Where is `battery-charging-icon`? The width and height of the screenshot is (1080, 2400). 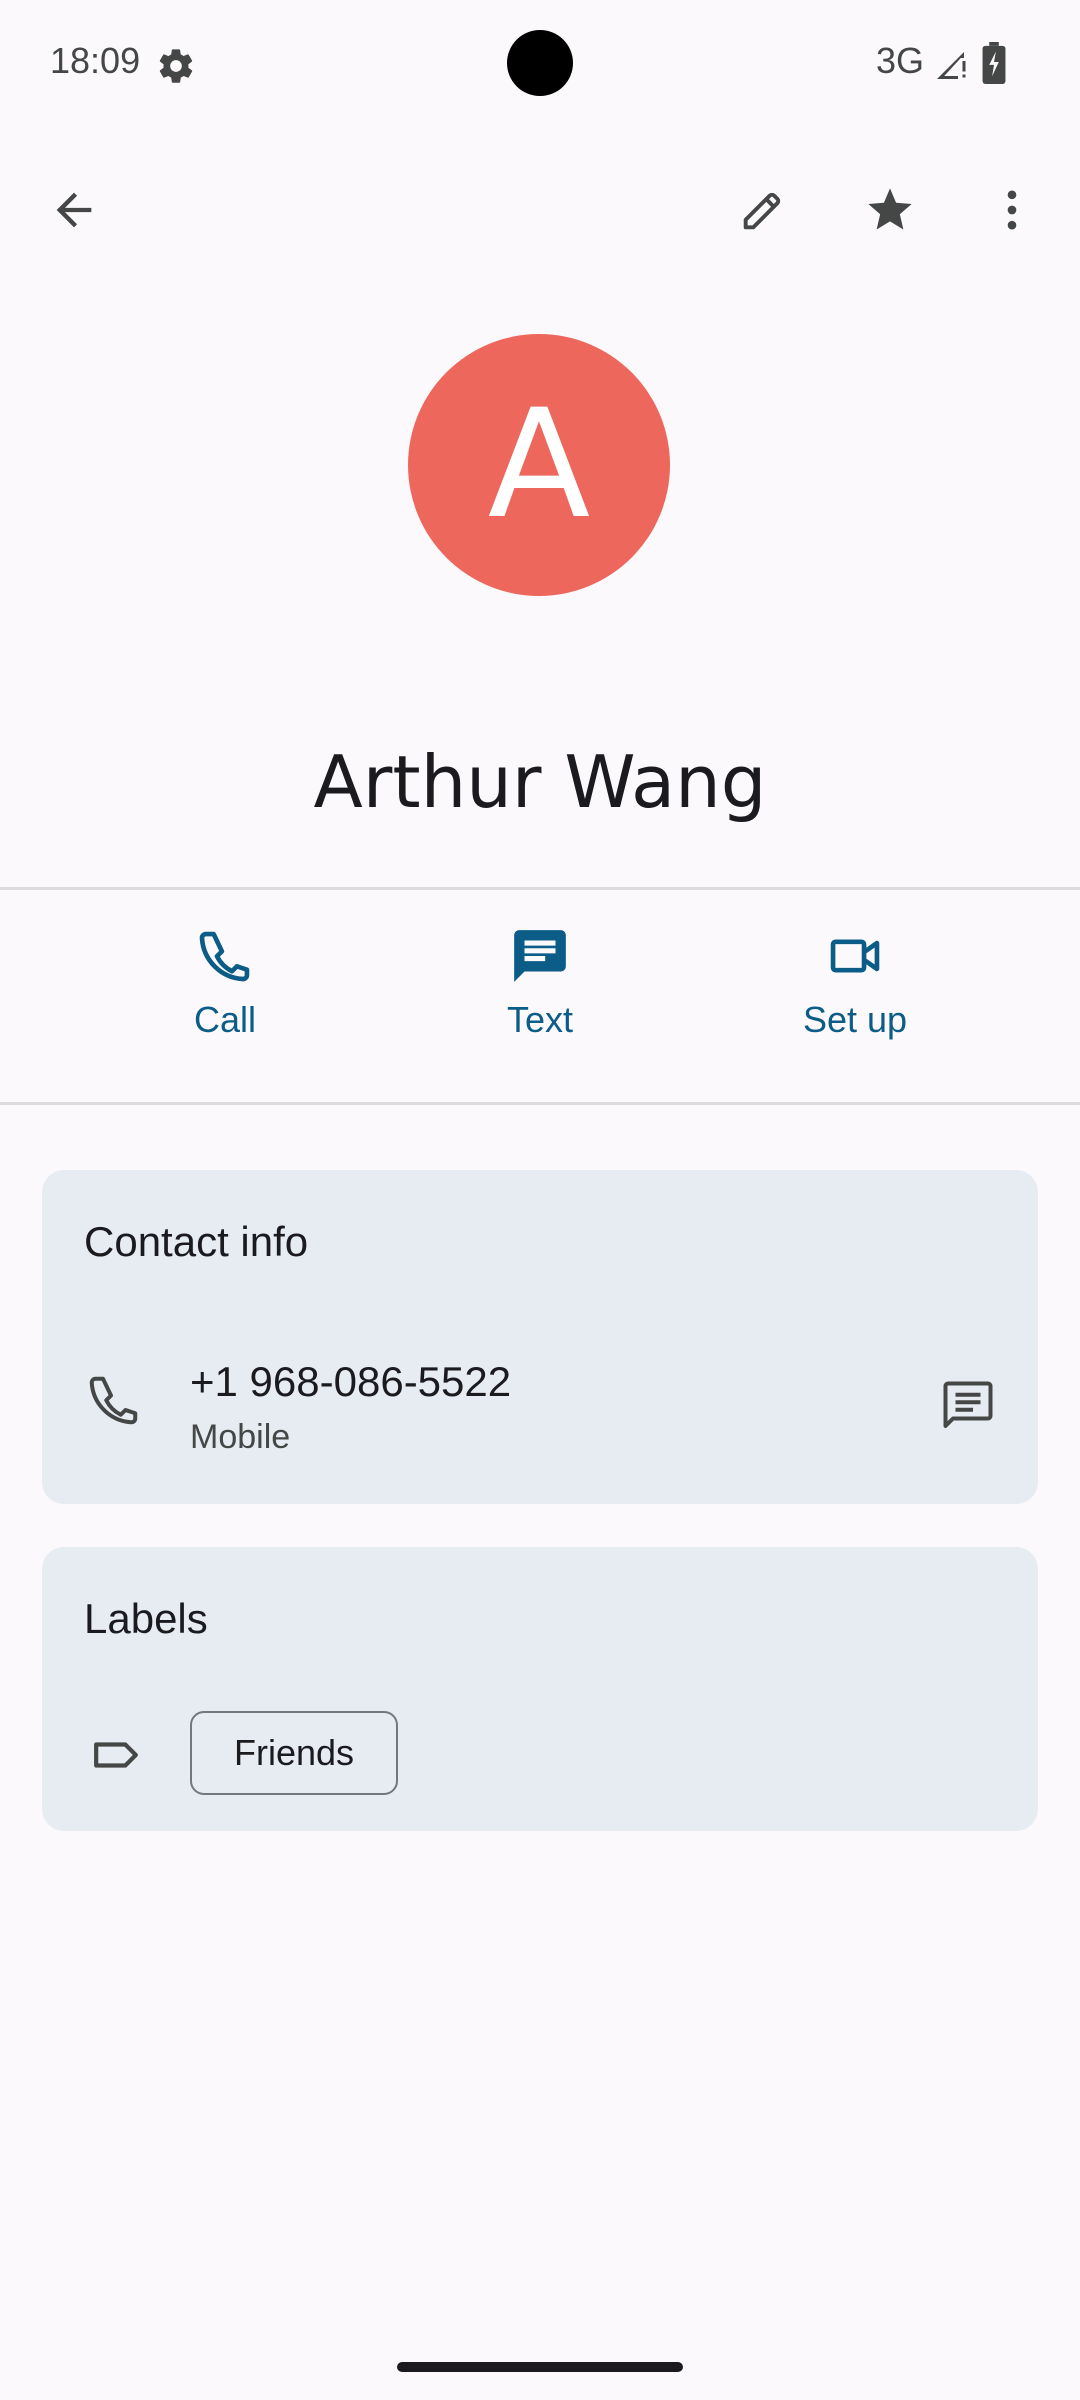
battery-charging-icon is located at coordinates (994, 63).